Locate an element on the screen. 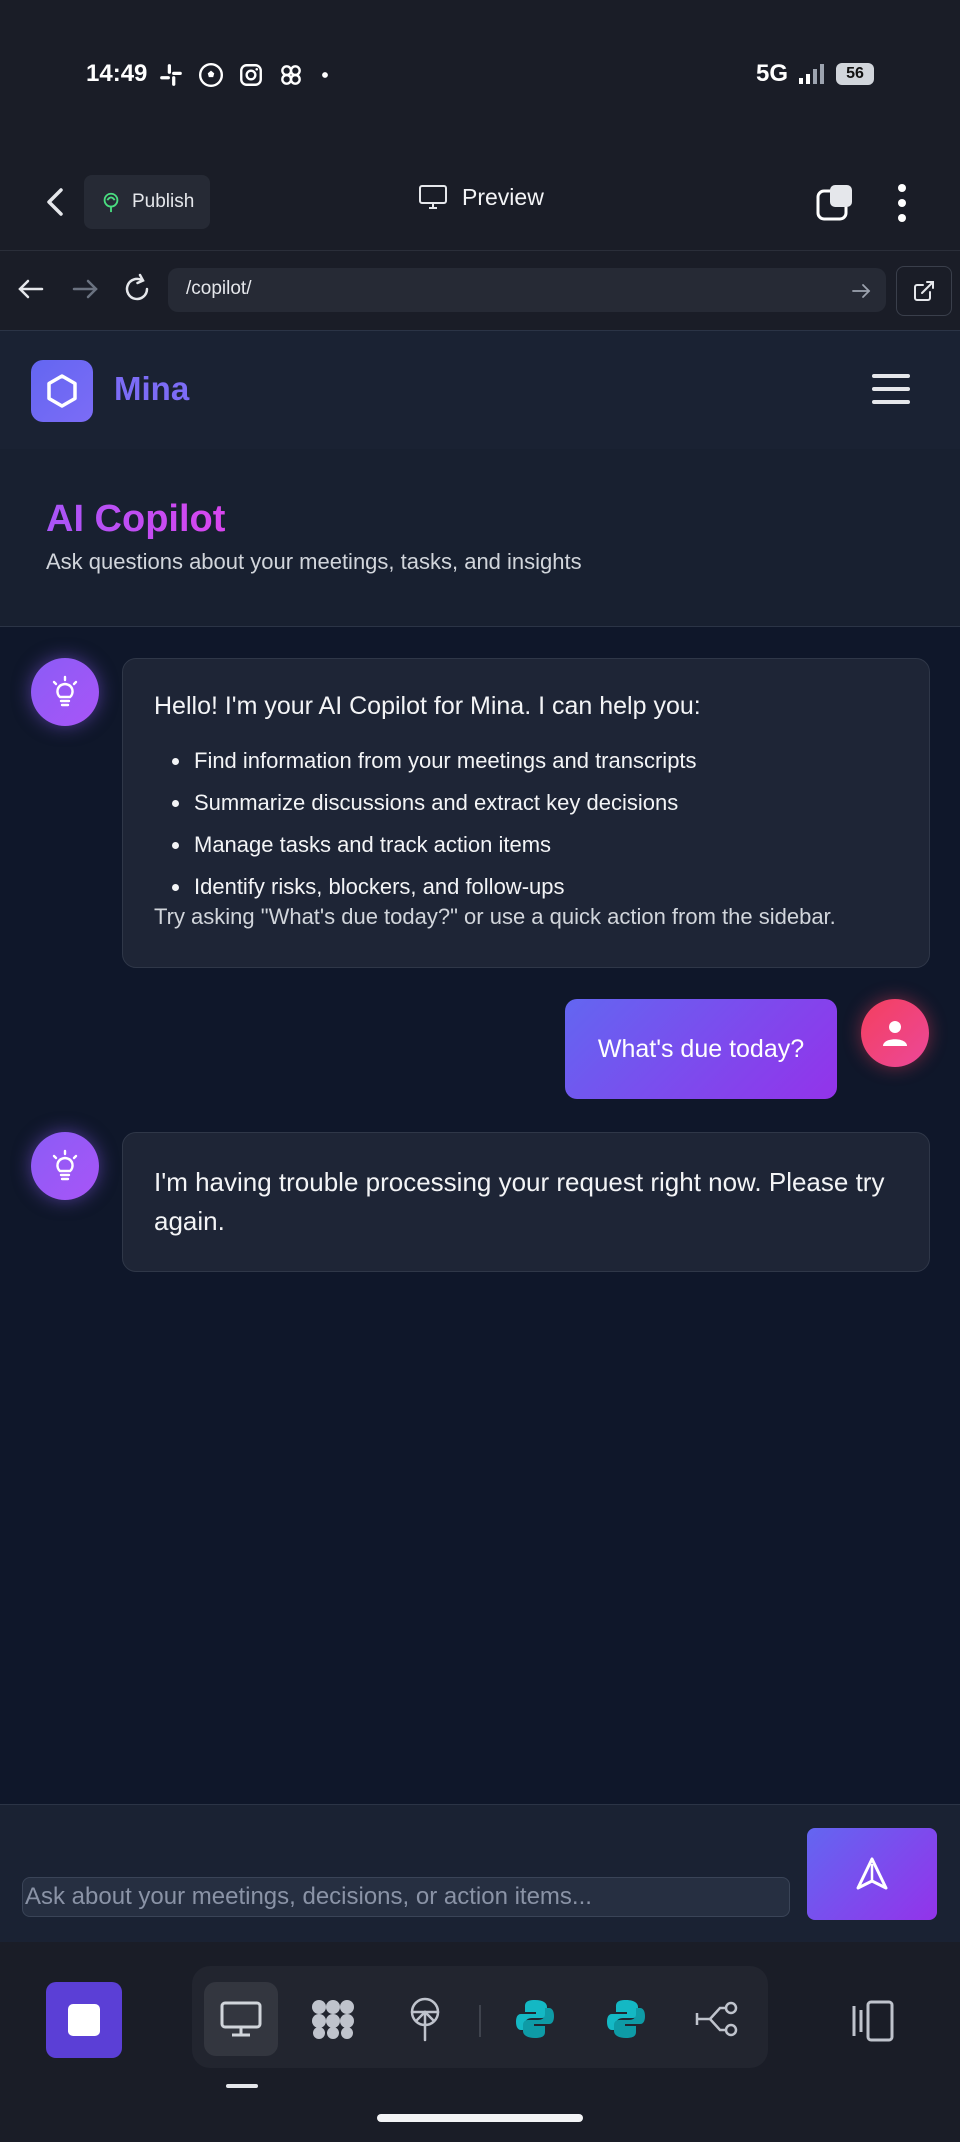 This screenshot has width=960, height=2142. status-right: 5G 56 is located at coordinates (815, 74).